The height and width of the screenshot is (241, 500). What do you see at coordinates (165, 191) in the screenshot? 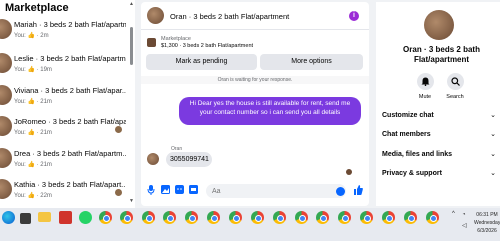
I see `image-icon` at bounding box center [165, 191].